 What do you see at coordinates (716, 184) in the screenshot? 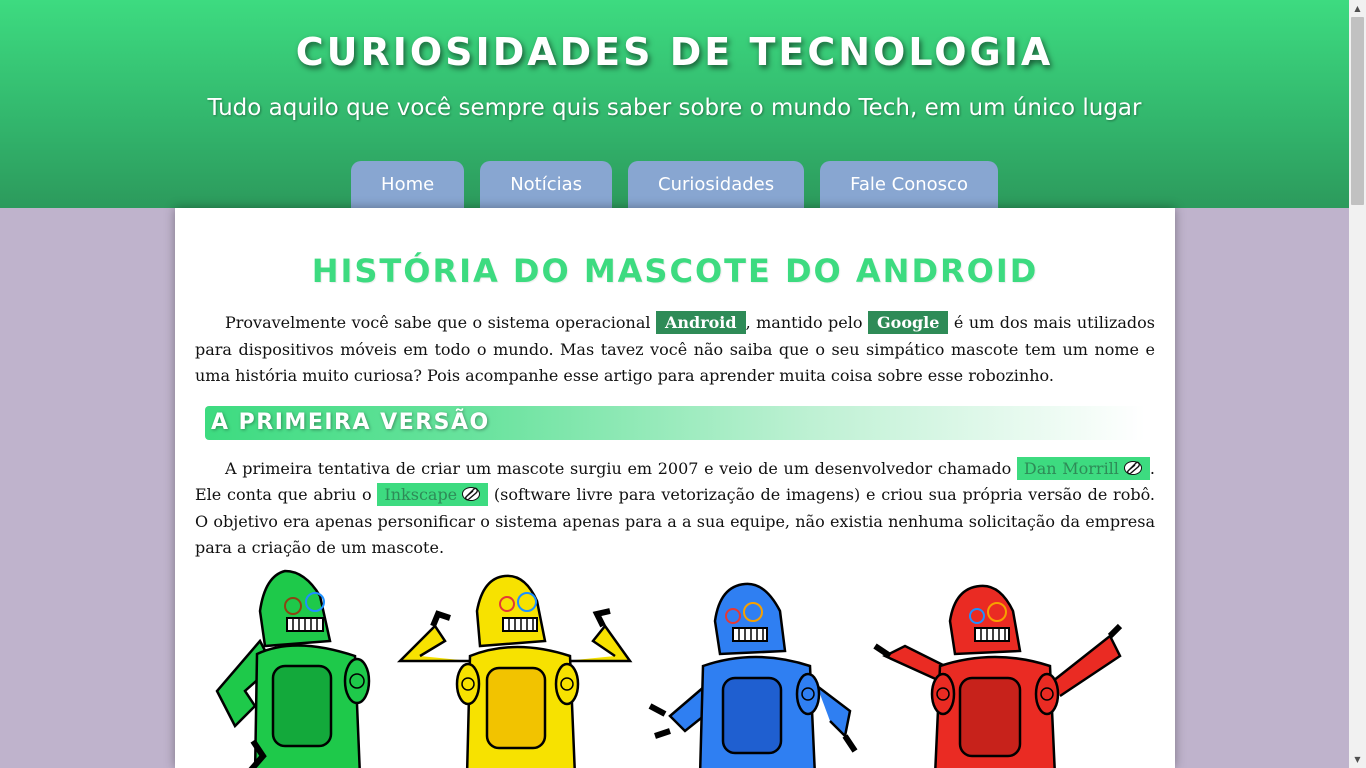
I see `nav-curiosidades: Curiosidades` at bounding box center [716, 184].